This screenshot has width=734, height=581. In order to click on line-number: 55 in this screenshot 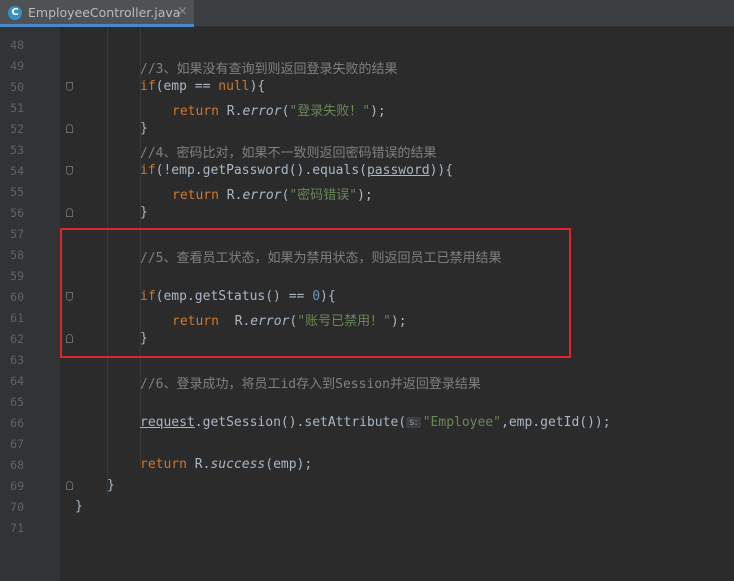, I will do `click(17, 192)`.